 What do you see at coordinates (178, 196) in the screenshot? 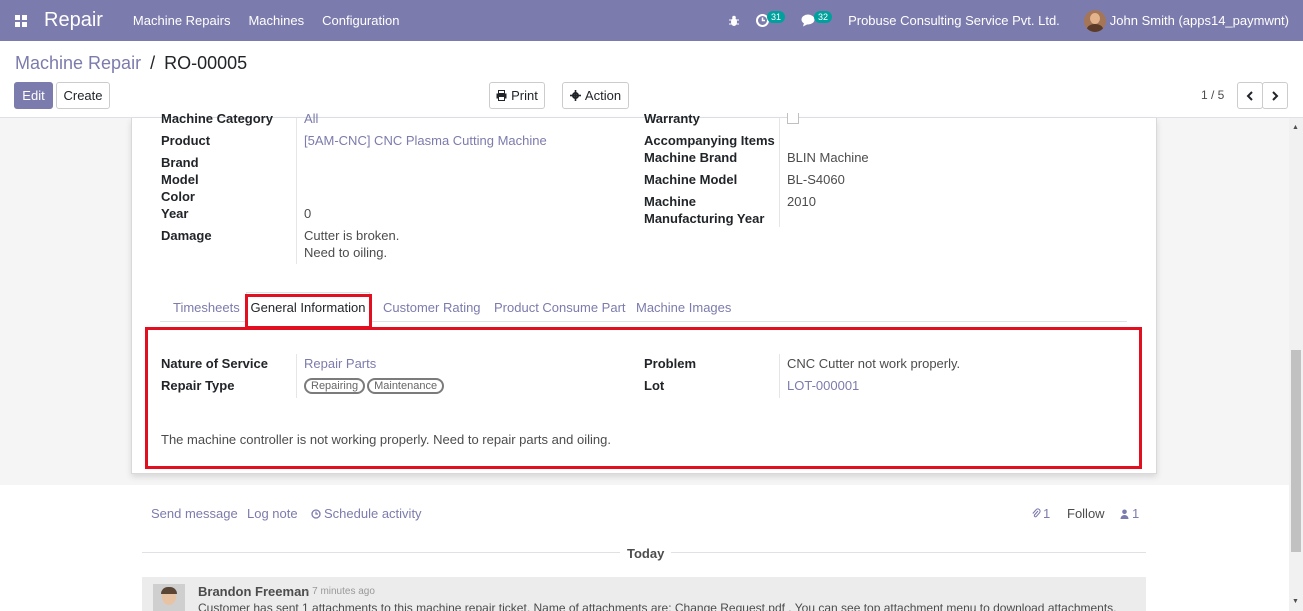
I see `color-label: Color` at bounding box center [178, 196].